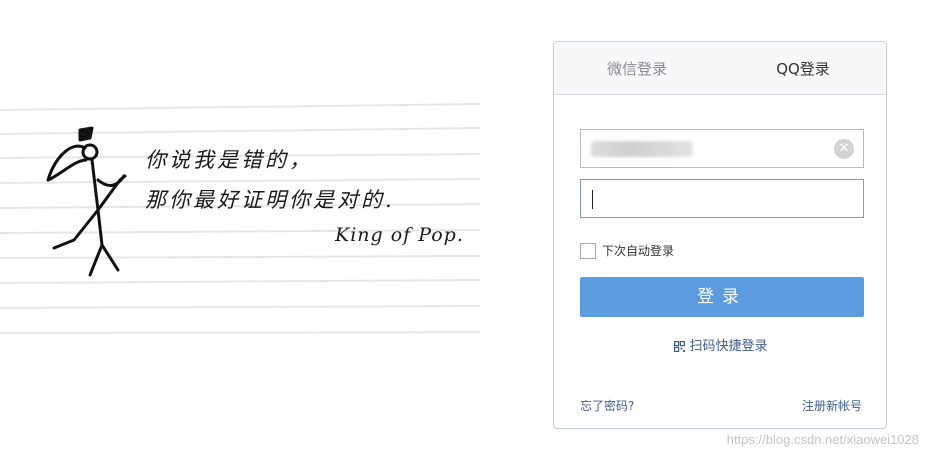  What do you see at coordinates (680, 346) in the screenshot?
I see `qr-code-icon` at bounding box center [680, 346].